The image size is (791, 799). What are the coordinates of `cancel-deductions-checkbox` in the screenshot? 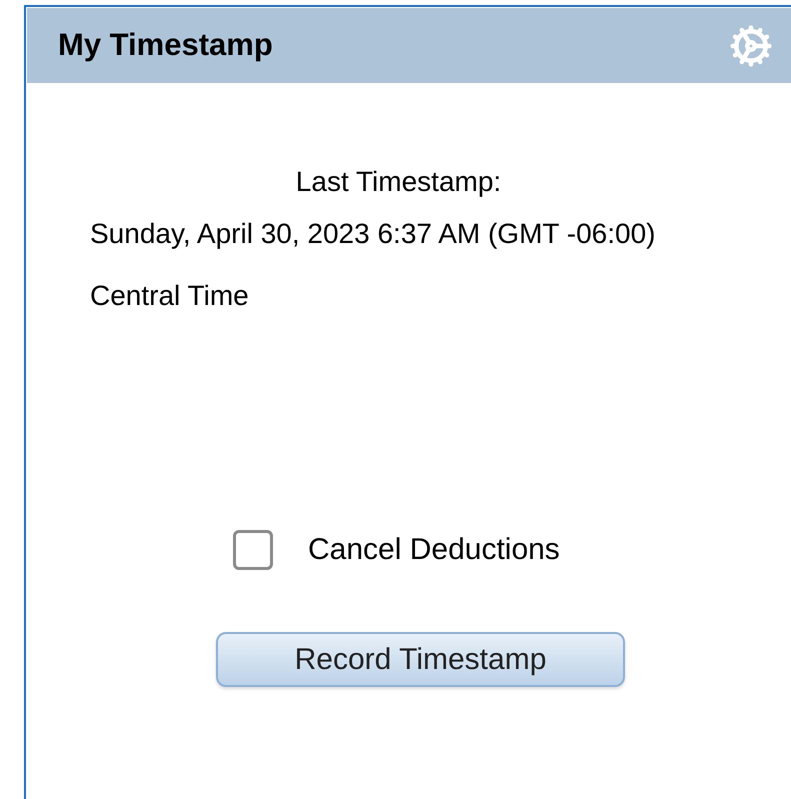 It's located at (253, 550).